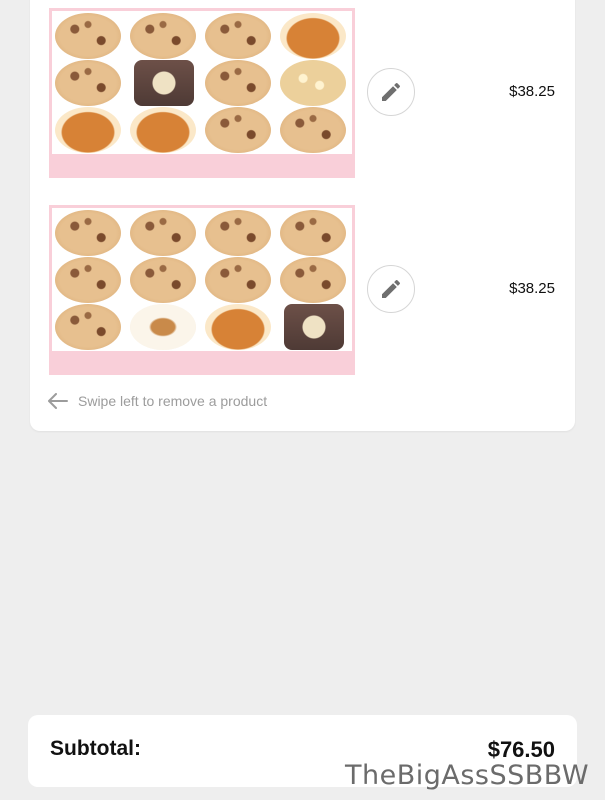 The width and height of the screenshot is (605, 800). Describe the element at coordinates (467, 775) in the screenshot. I see `watermark: TheBigAssSSBBW` at that location.